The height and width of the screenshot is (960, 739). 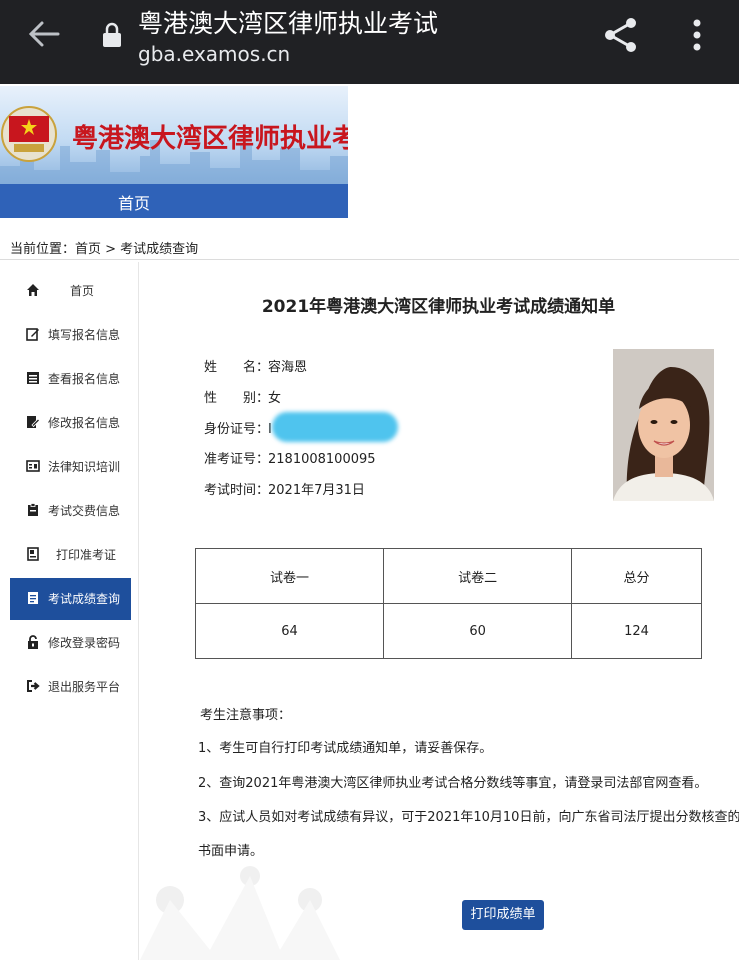 I want to click on sidebar-item-label: 考试成绩查询, so click(x=84, y=599).